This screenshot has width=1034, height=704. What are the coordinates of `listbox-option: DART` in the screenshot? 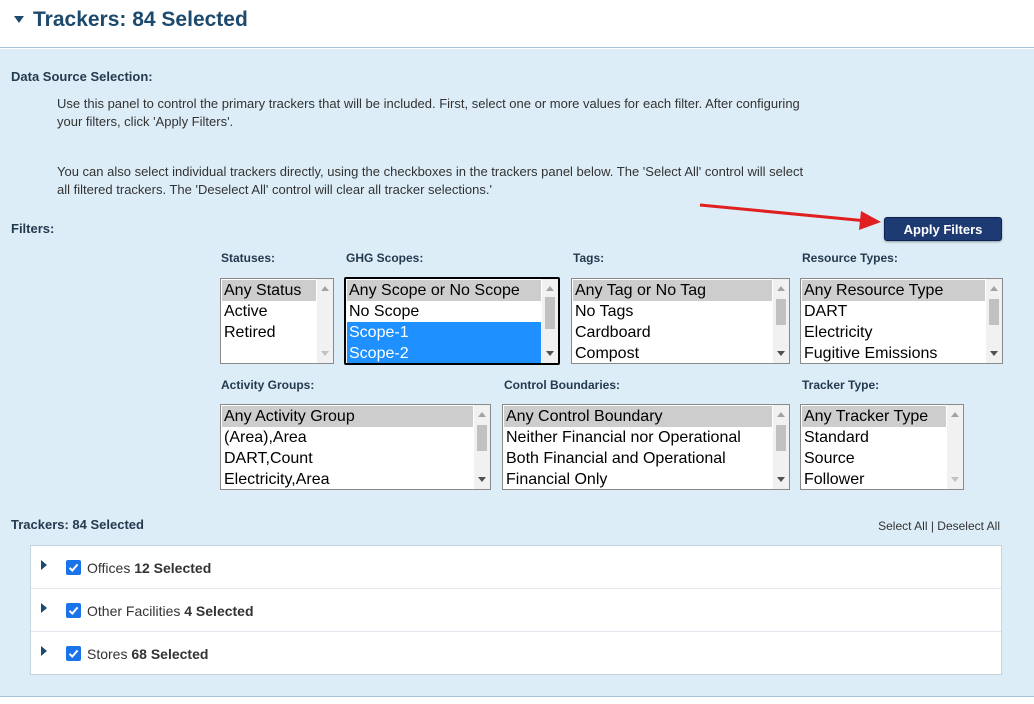 It's located at (893, 311).